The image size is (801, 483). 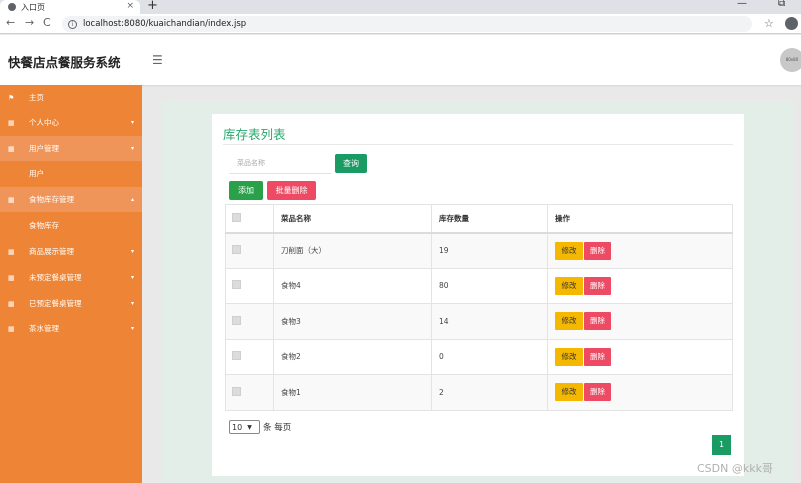 What do you see at coordinates (10, 22) in the screenshot?
I see `back-icon: ←` at bounding box center [10, 22].